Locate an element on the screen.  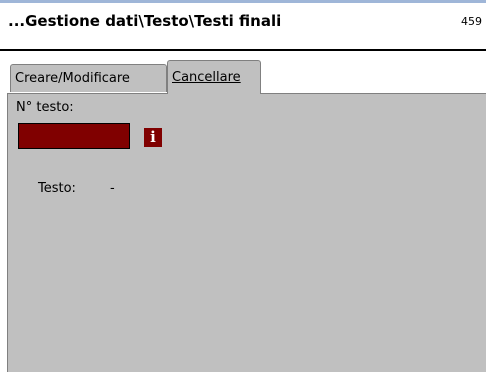
text-number-field is located at coordinates (74, 136).